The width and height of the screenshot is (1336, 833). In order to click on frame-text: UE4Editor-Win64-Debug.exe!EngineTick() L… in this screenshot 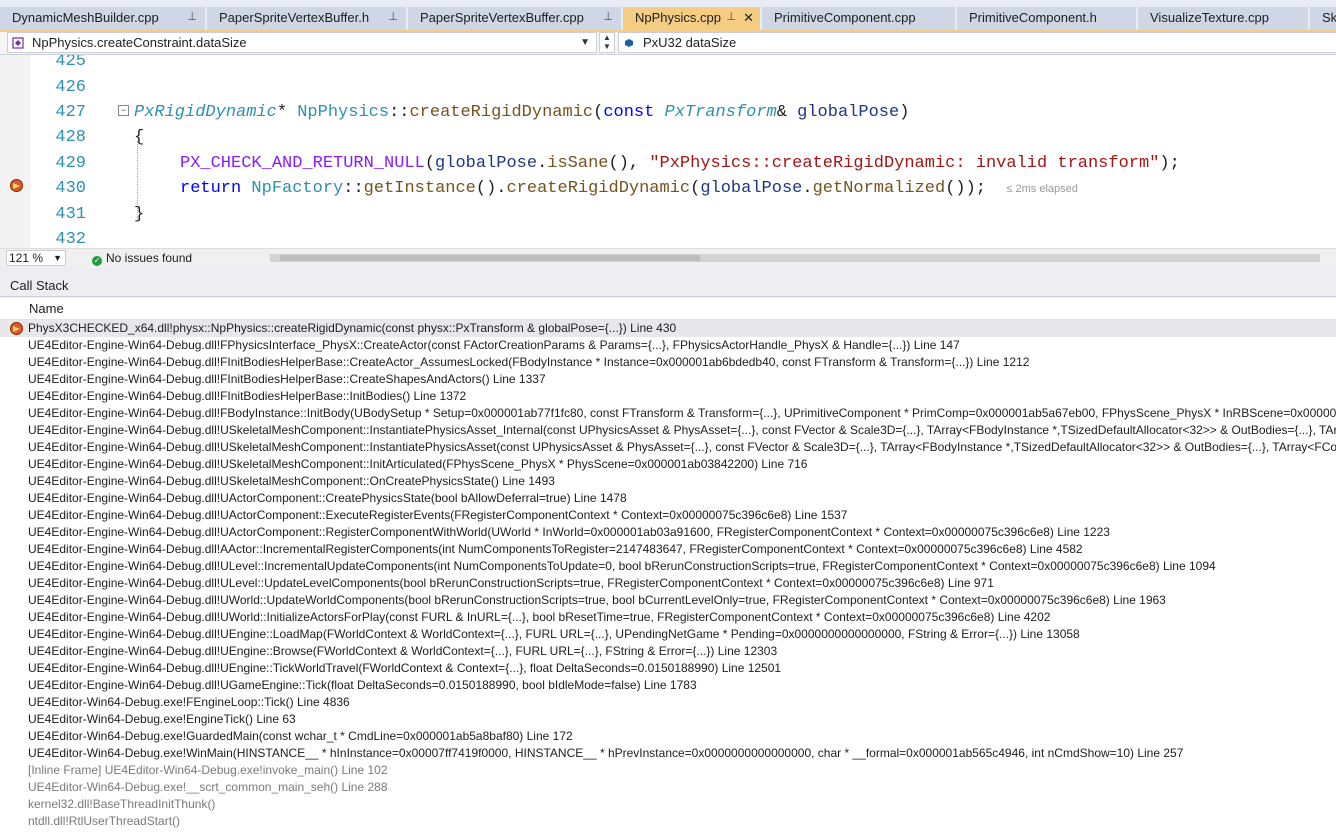, I will do `click(162, 719)`.